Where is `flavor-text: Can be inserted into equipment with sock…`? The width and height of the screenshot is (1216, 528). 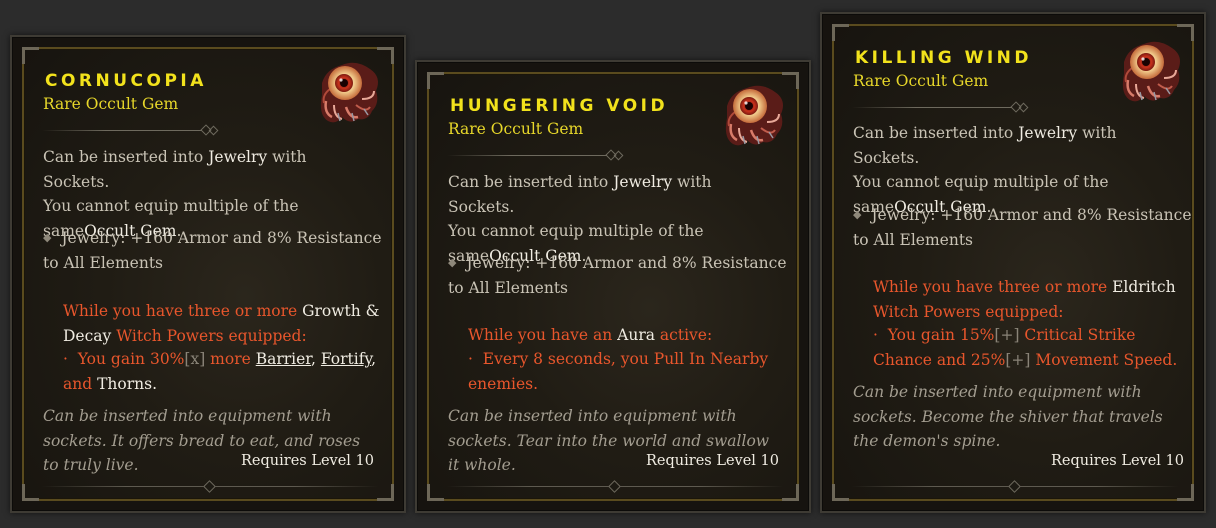
flavor-text: Can be inserted into equipment with sock… is located at coordinates (1008, 416).